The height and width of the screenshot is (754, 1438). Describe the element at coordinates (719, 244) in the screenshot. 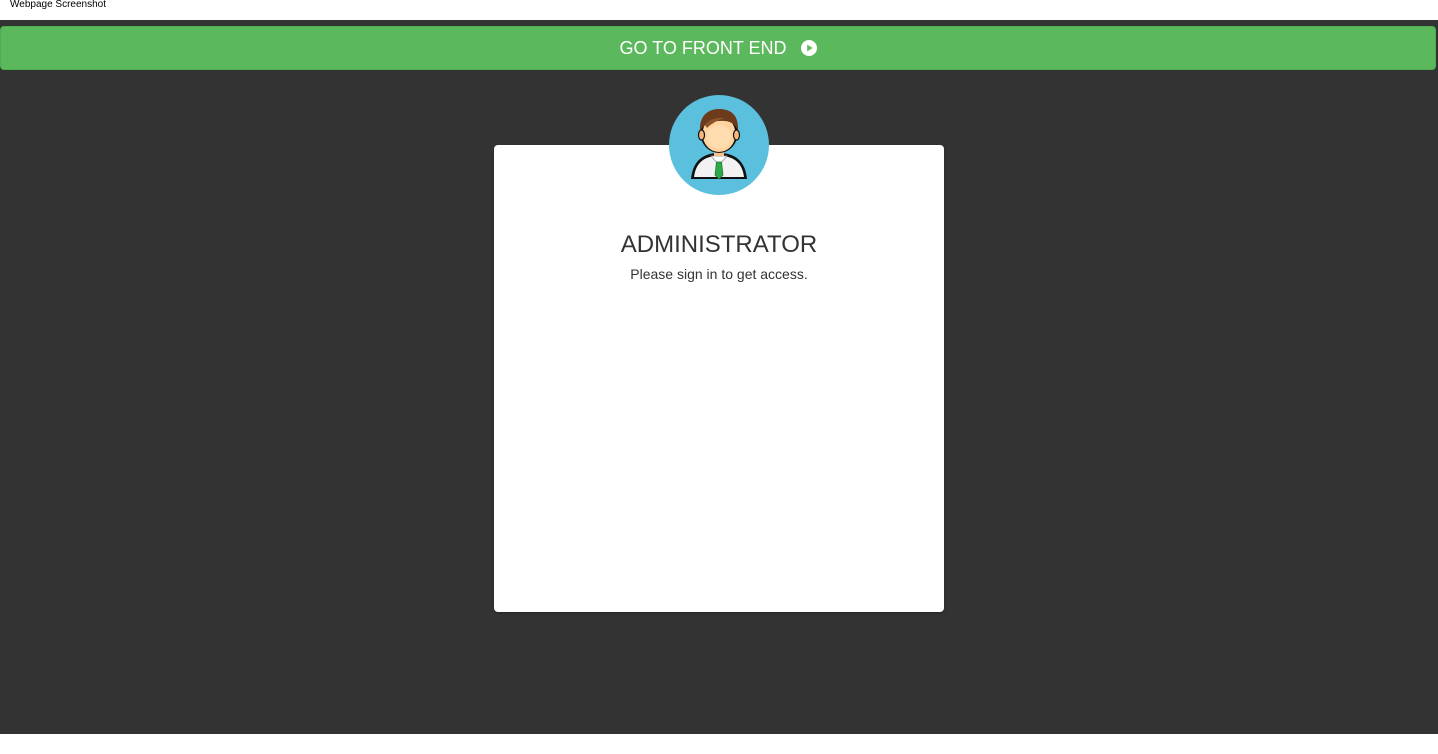

I see `login-title: ADMINISTRATOR` at that location.